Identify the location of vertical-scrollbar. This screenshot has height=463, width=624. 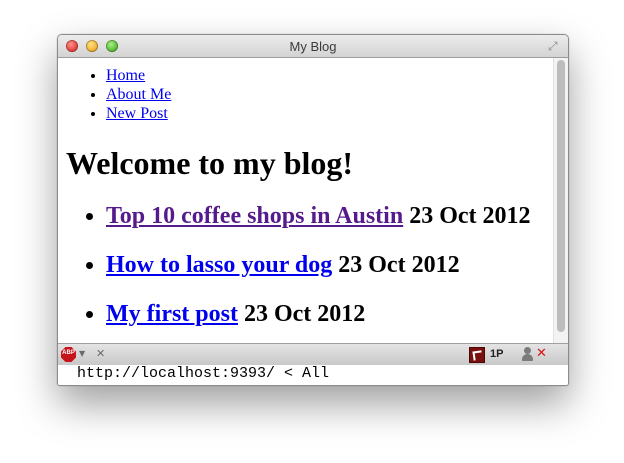
(560, 200).